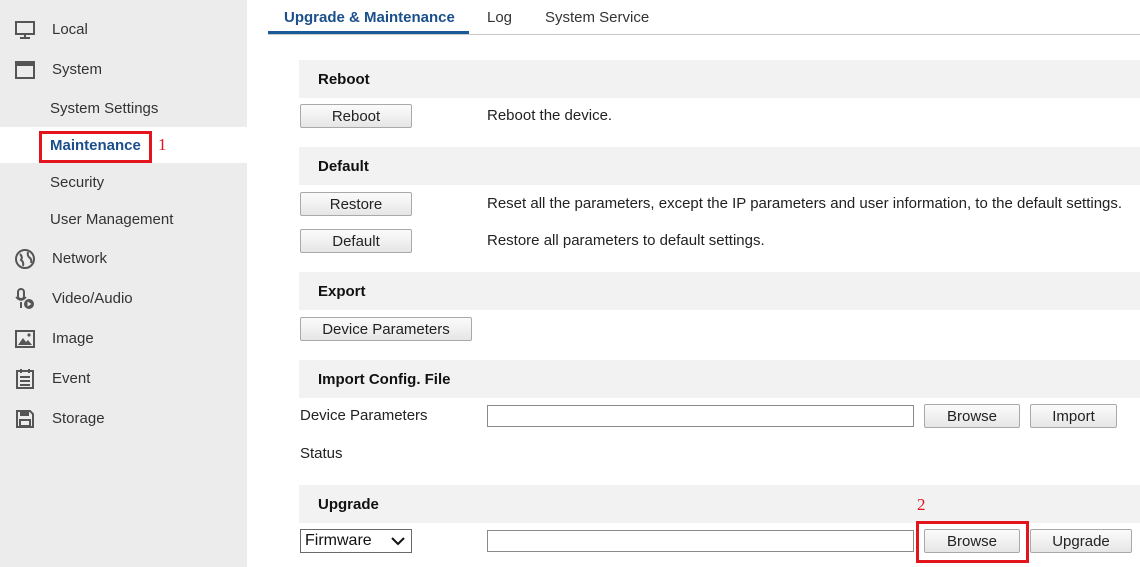 This screenshot has height=567, width=1140. Describe the element at coordinates (73, 338) in the screenshot. I see `sidebar-item-label: Image` at that location.